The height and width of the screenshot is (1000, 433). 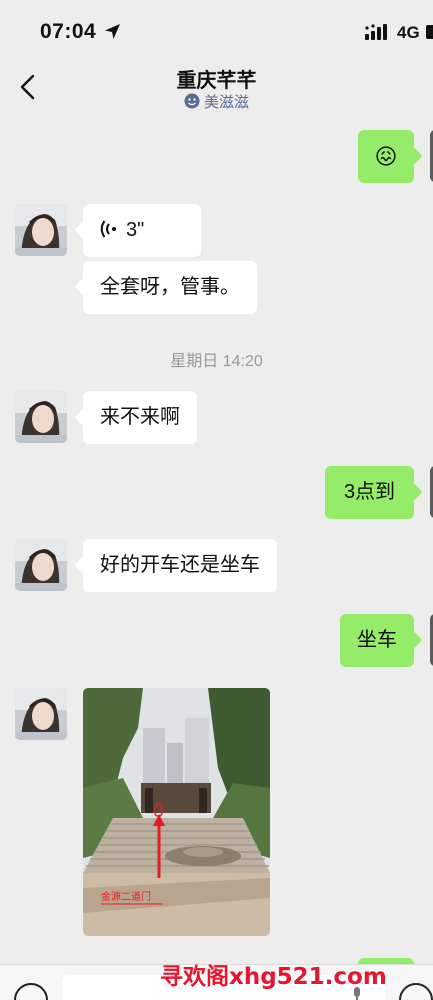 I want to click on message-bubble-outgoing: 3点到, so click(x=369, y=492).